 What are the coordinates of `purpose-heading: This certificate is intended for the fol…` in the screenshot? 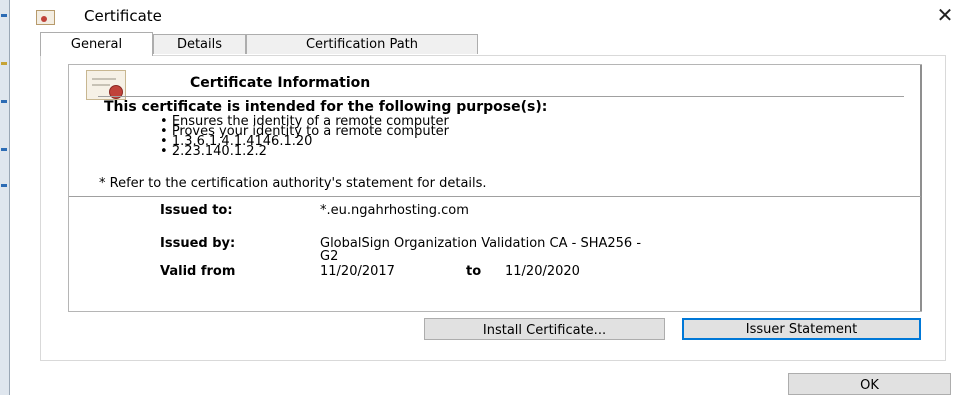 It's located at (326, 107).